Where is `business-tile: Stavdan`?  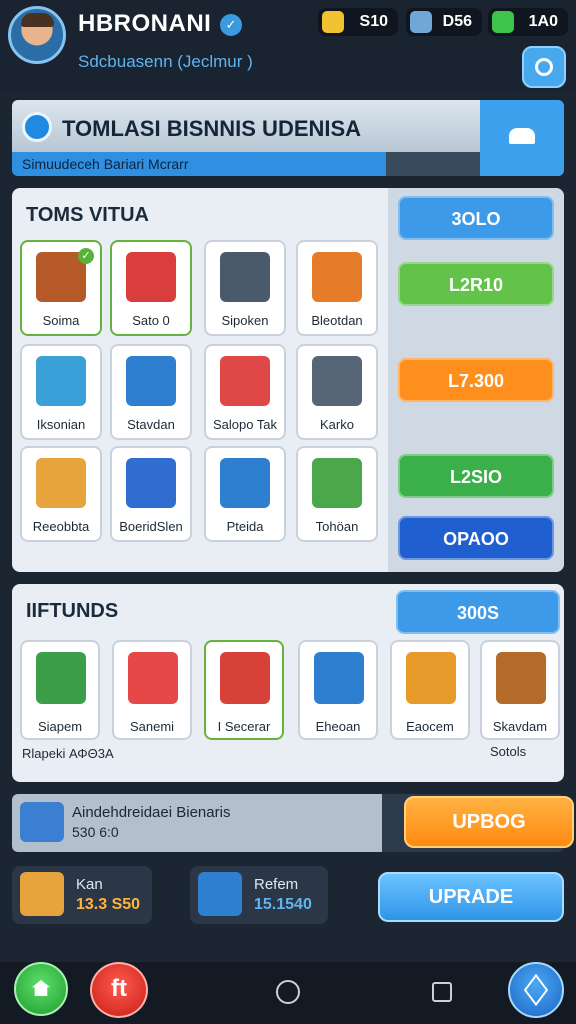 business-tile: Stavdan is located at coordinates (151, 392).